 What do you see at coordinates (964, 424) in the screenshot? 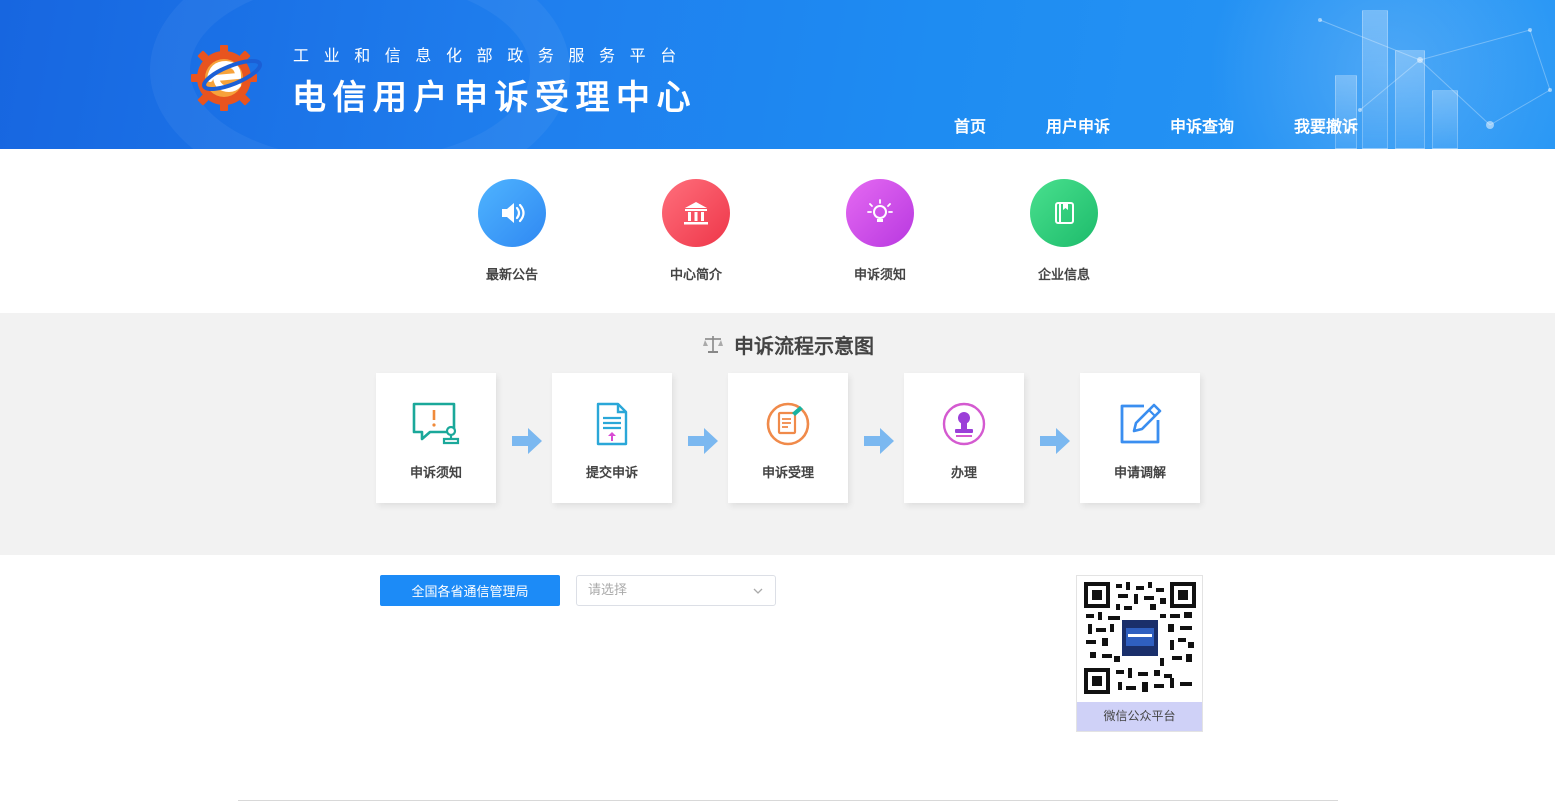
I see `stamp-icon` at bounding box center [964, 424].